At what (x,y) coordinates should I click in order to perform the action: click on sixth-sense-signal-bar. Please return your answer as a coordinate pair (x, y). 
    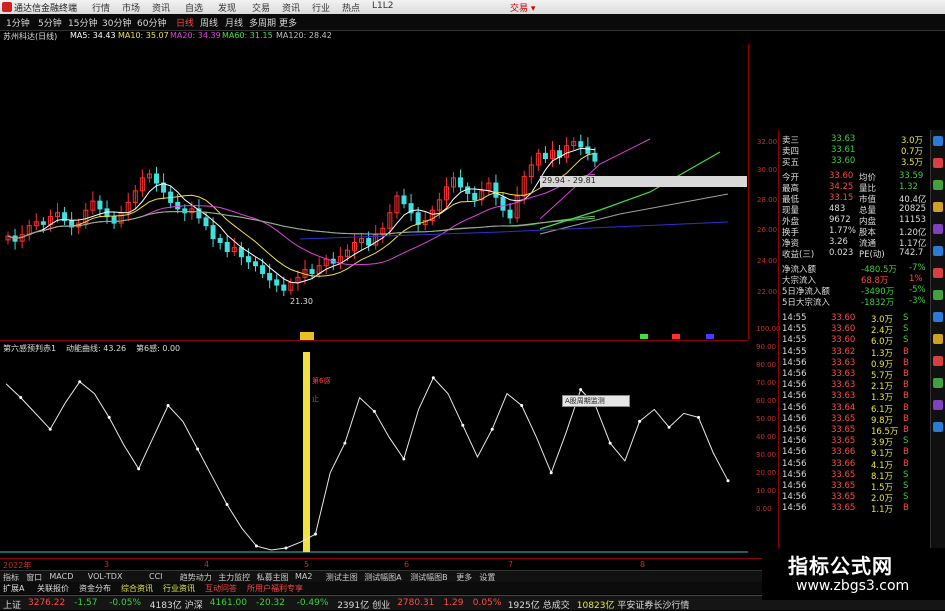
    Looking at the image, I should click on (306, 452).